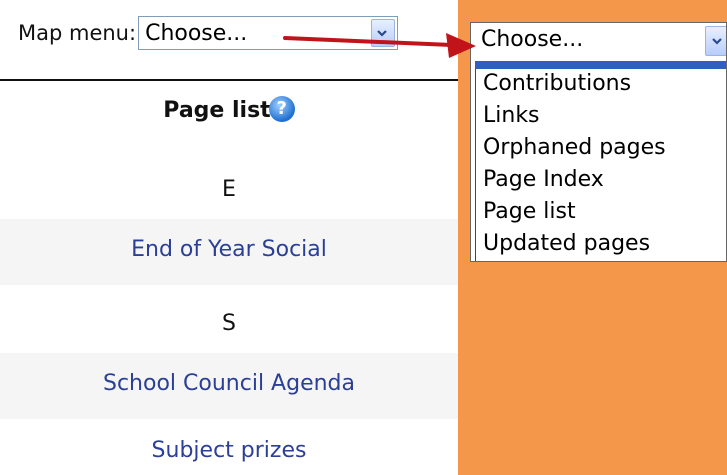 Image resolution: width=727 pixels, height=475 pixels. What do you see at coordinates (529, 211) in the screenshot?
I see `dropdown-option-page-list: Page list` at bounding box center [529, 211].